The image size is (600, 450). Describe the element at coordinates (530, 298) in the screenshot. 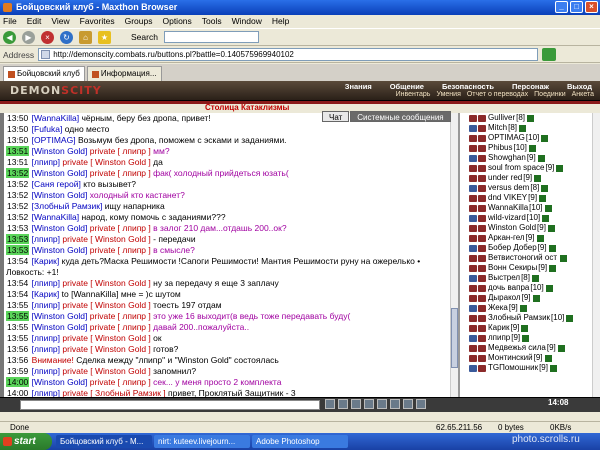

I see `user-list-item: Дыракол [9]` at that location.